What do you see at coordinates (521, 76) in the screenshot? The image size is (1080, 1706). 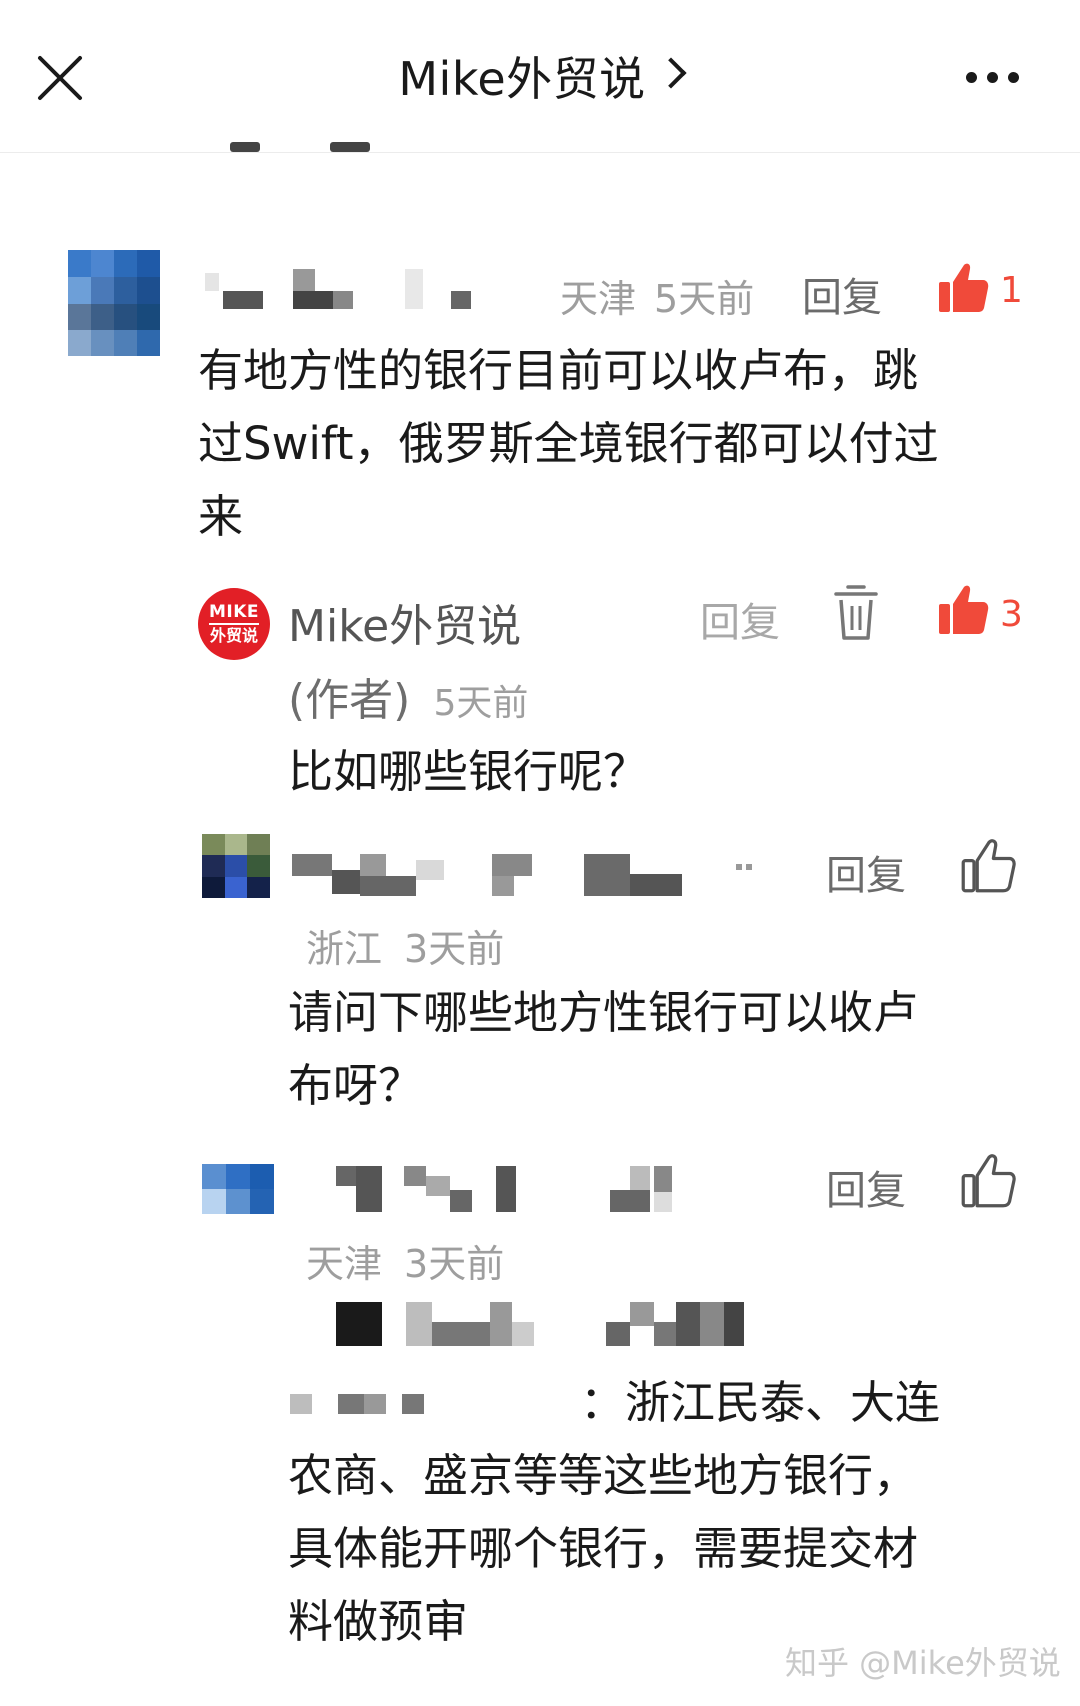 I see `page-title: Mike外贸说` at bounding box center [521, 76].